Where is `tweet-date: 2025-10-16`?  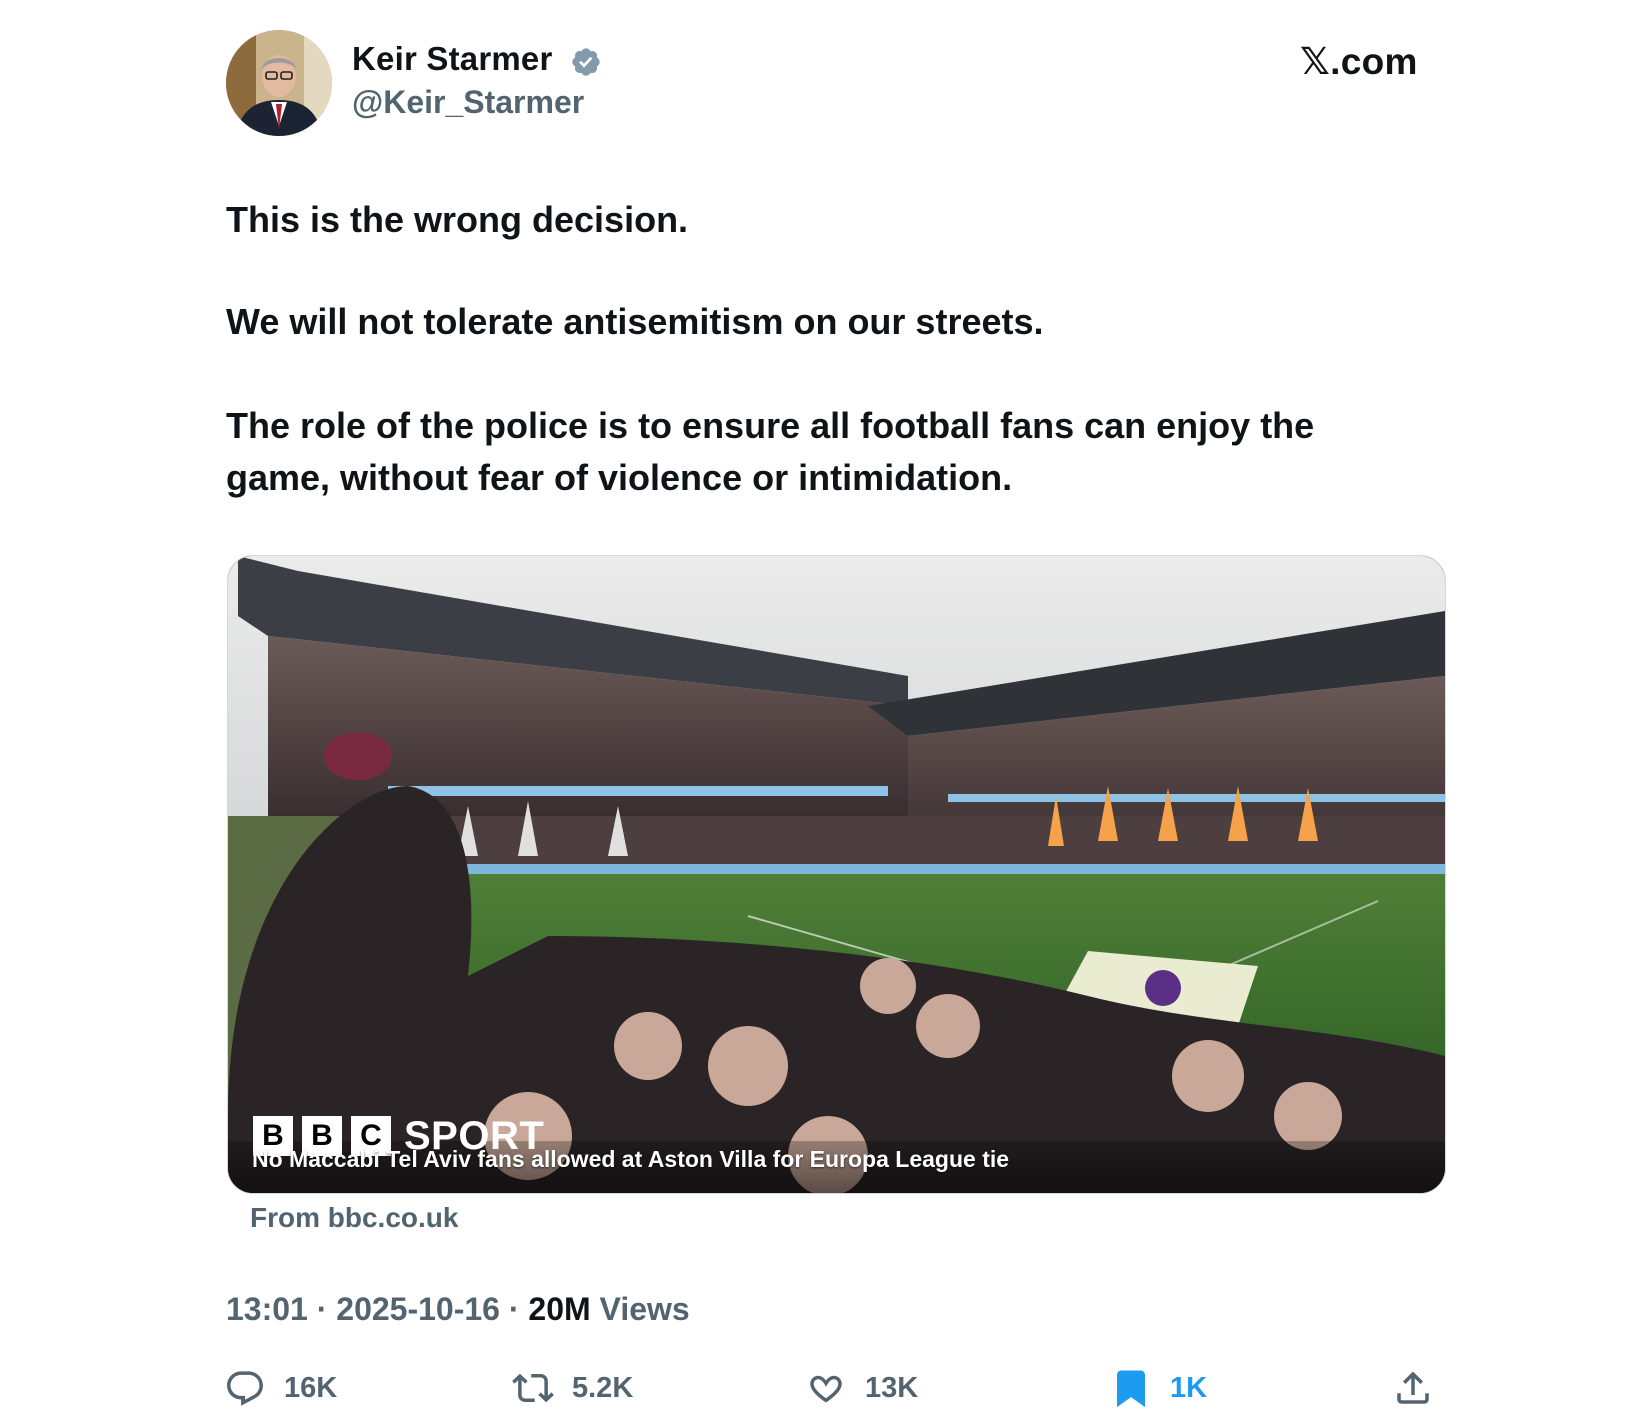
tweet-date: 2025-10-16 is located at coordinates (418, 1309).